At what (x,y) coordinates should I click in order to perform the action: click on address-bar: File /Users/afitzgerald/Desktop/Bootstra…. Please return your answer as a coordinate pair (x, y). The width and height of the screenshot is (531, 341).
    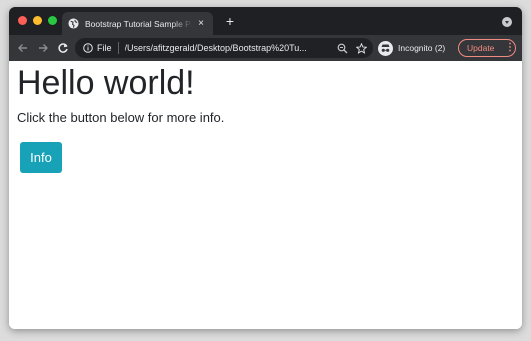
    Looking at the image, I should click on (224, 48).